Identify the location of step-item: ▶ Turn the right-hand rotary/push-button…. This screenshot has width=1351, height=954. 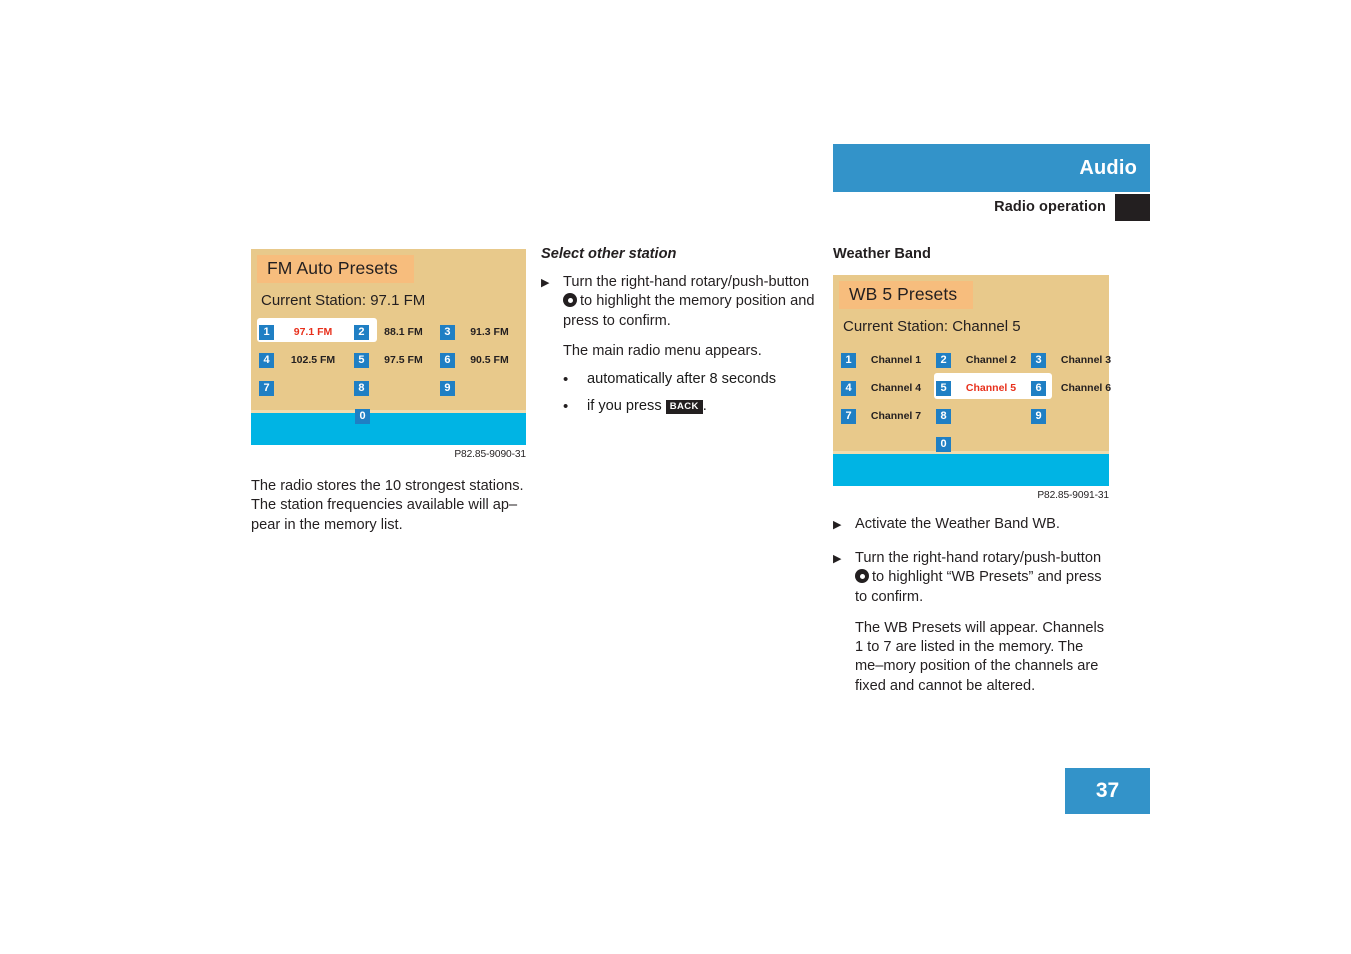
(683, 302).